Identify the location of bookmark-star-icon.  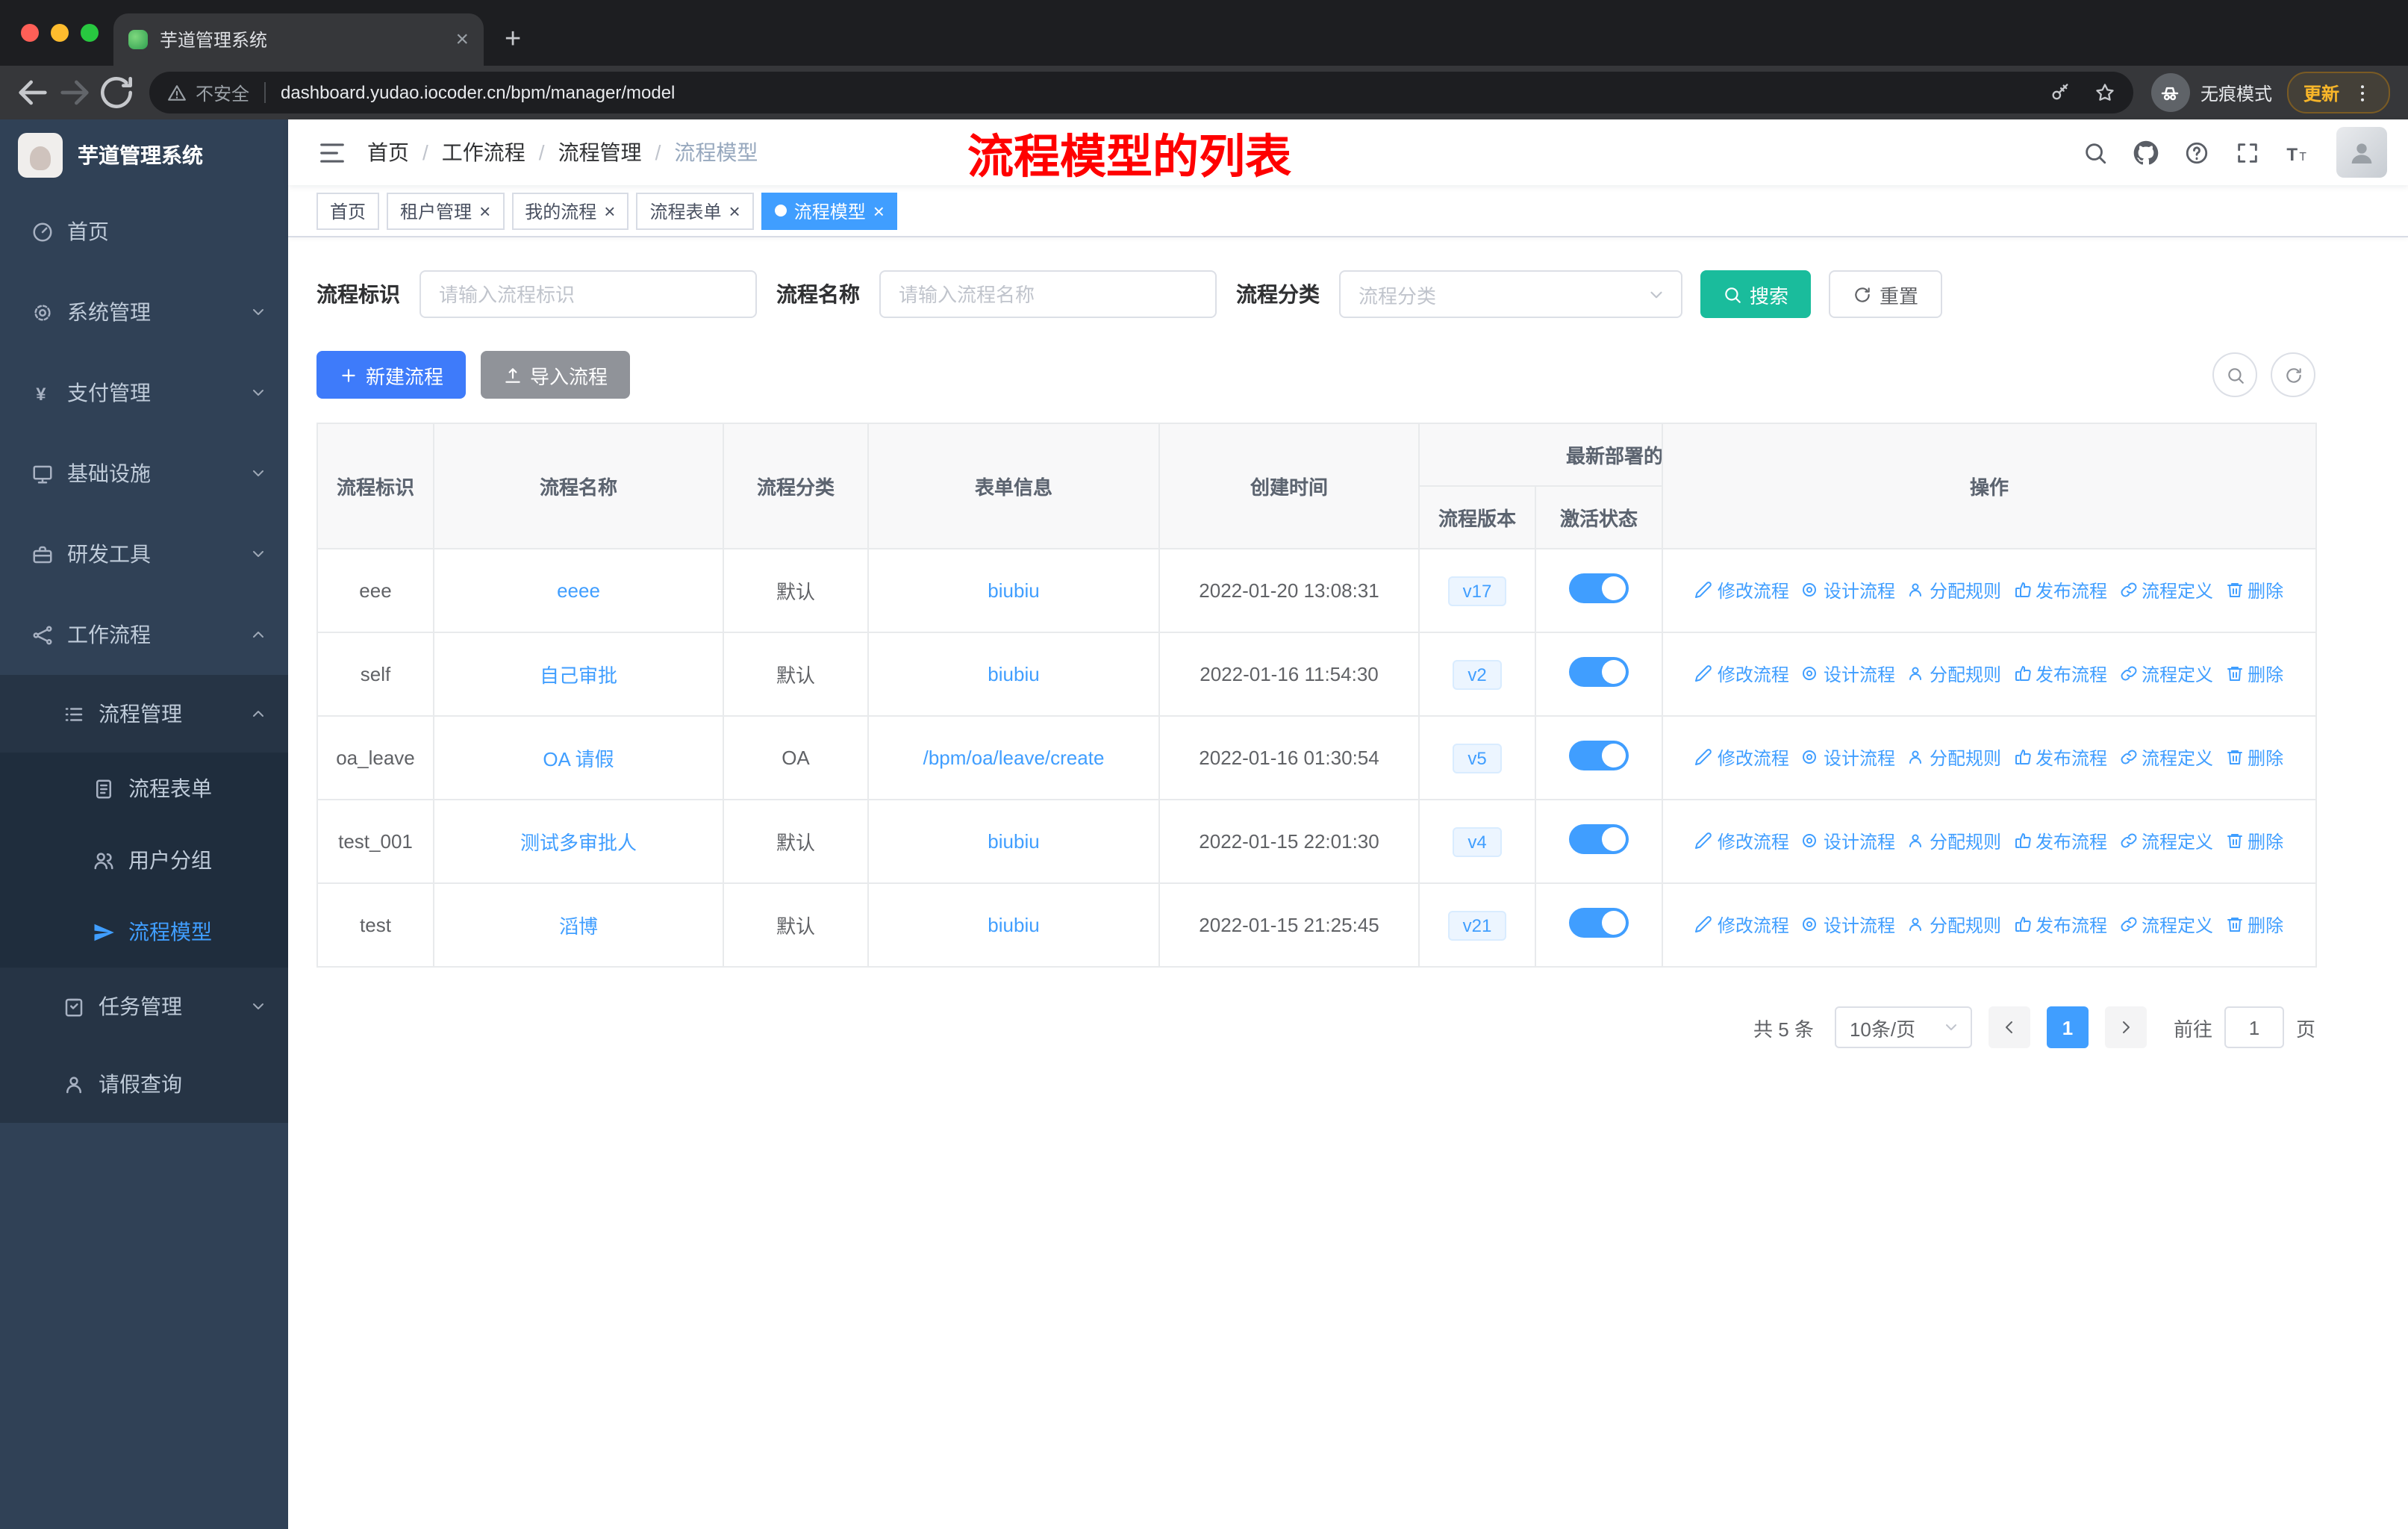
(2104, 92).